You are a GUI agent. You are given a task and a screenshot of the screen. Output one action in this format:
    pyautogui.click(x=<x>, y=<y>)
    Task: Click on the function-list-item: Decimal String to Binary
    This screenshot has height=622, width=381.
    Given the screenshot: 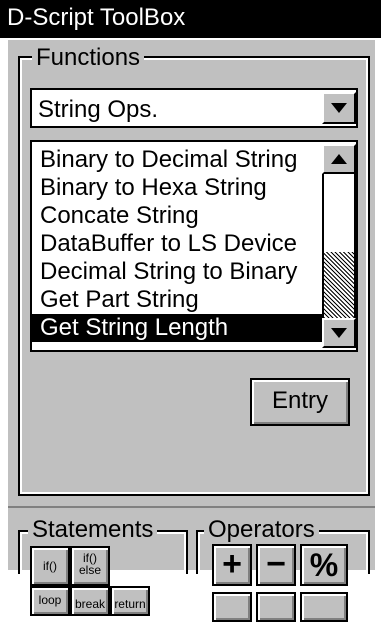 What is the action you would take?
    pyautogui.click(x=177, y=272)
    